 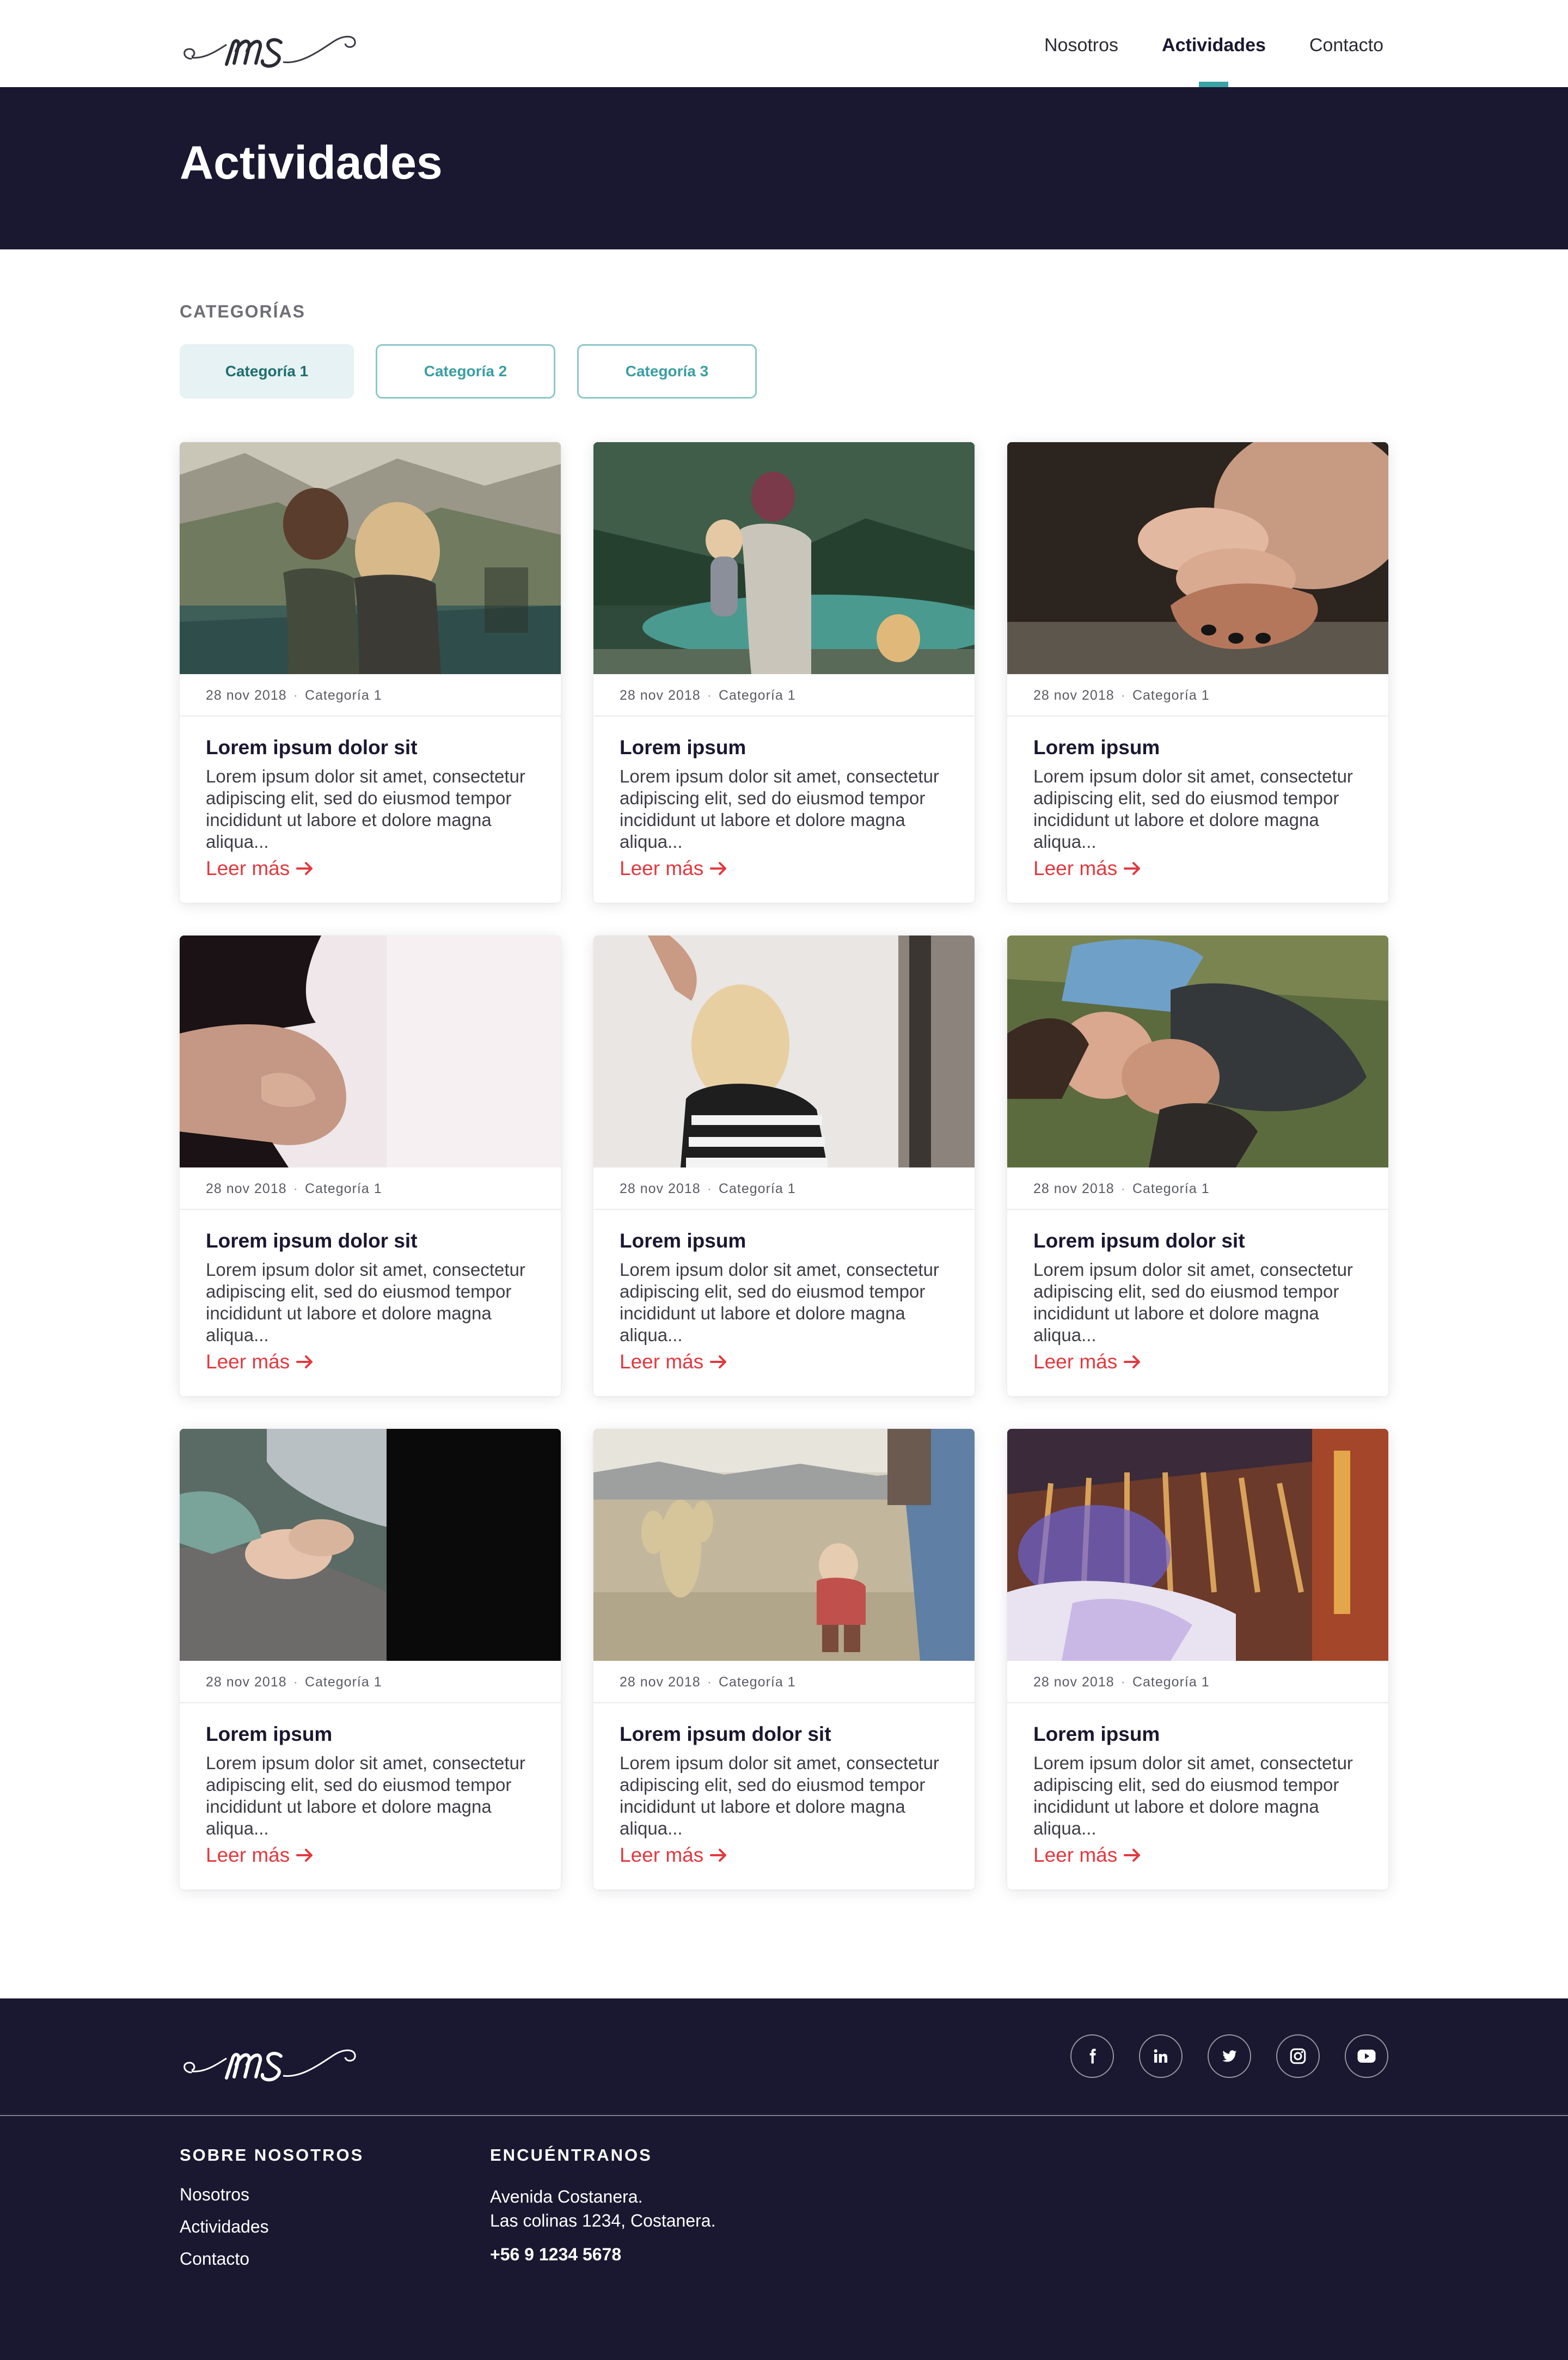 What do you see at coordinates (1092, 2056) in the screenshot?
I see `facebook-icon` at bounding box center [1092, 2056].